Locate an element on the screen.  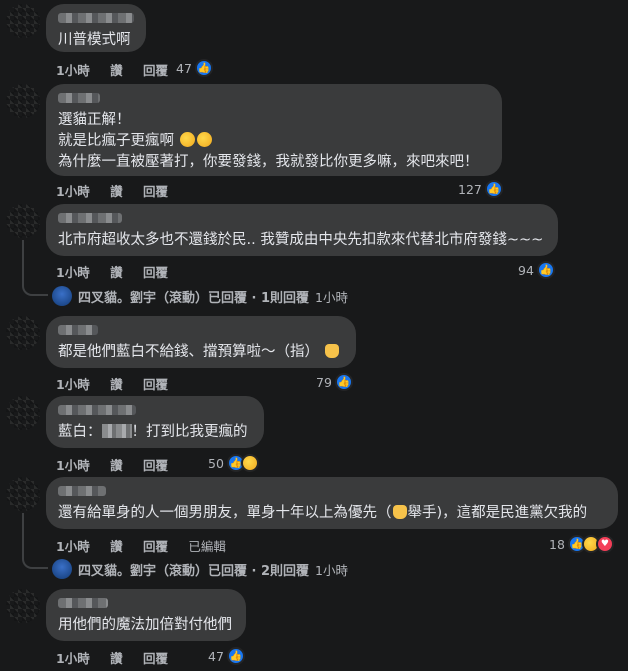
comment-bubble: 還有給單身的人一個男朋友，單身十年以上為優先（ 舉手)，這都是民進黨欠我的 is located at coordinates (332, 503).